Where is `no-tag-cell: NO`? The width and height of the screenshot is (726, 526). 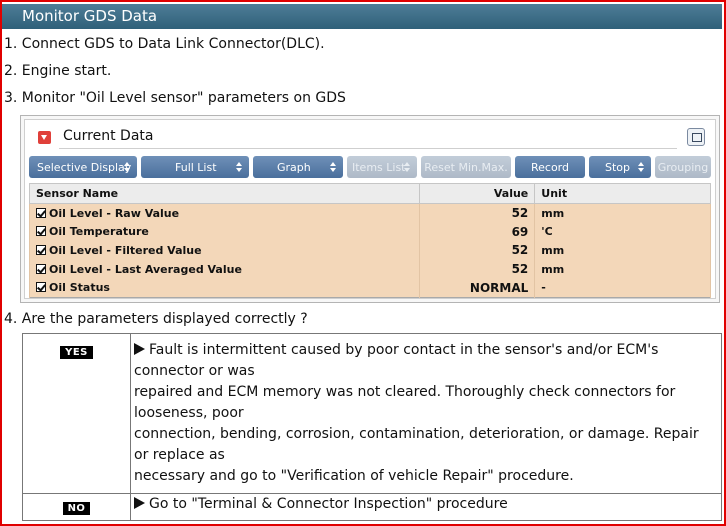
no-tag-cell: NO is located at coordinates (76, 507).